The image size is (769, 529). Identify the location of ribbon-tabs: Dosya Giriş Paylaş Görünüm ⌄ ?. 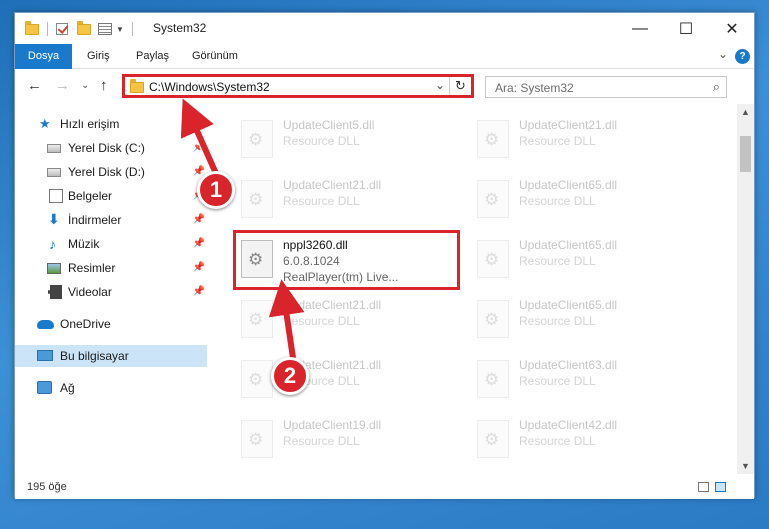
(384, 56).